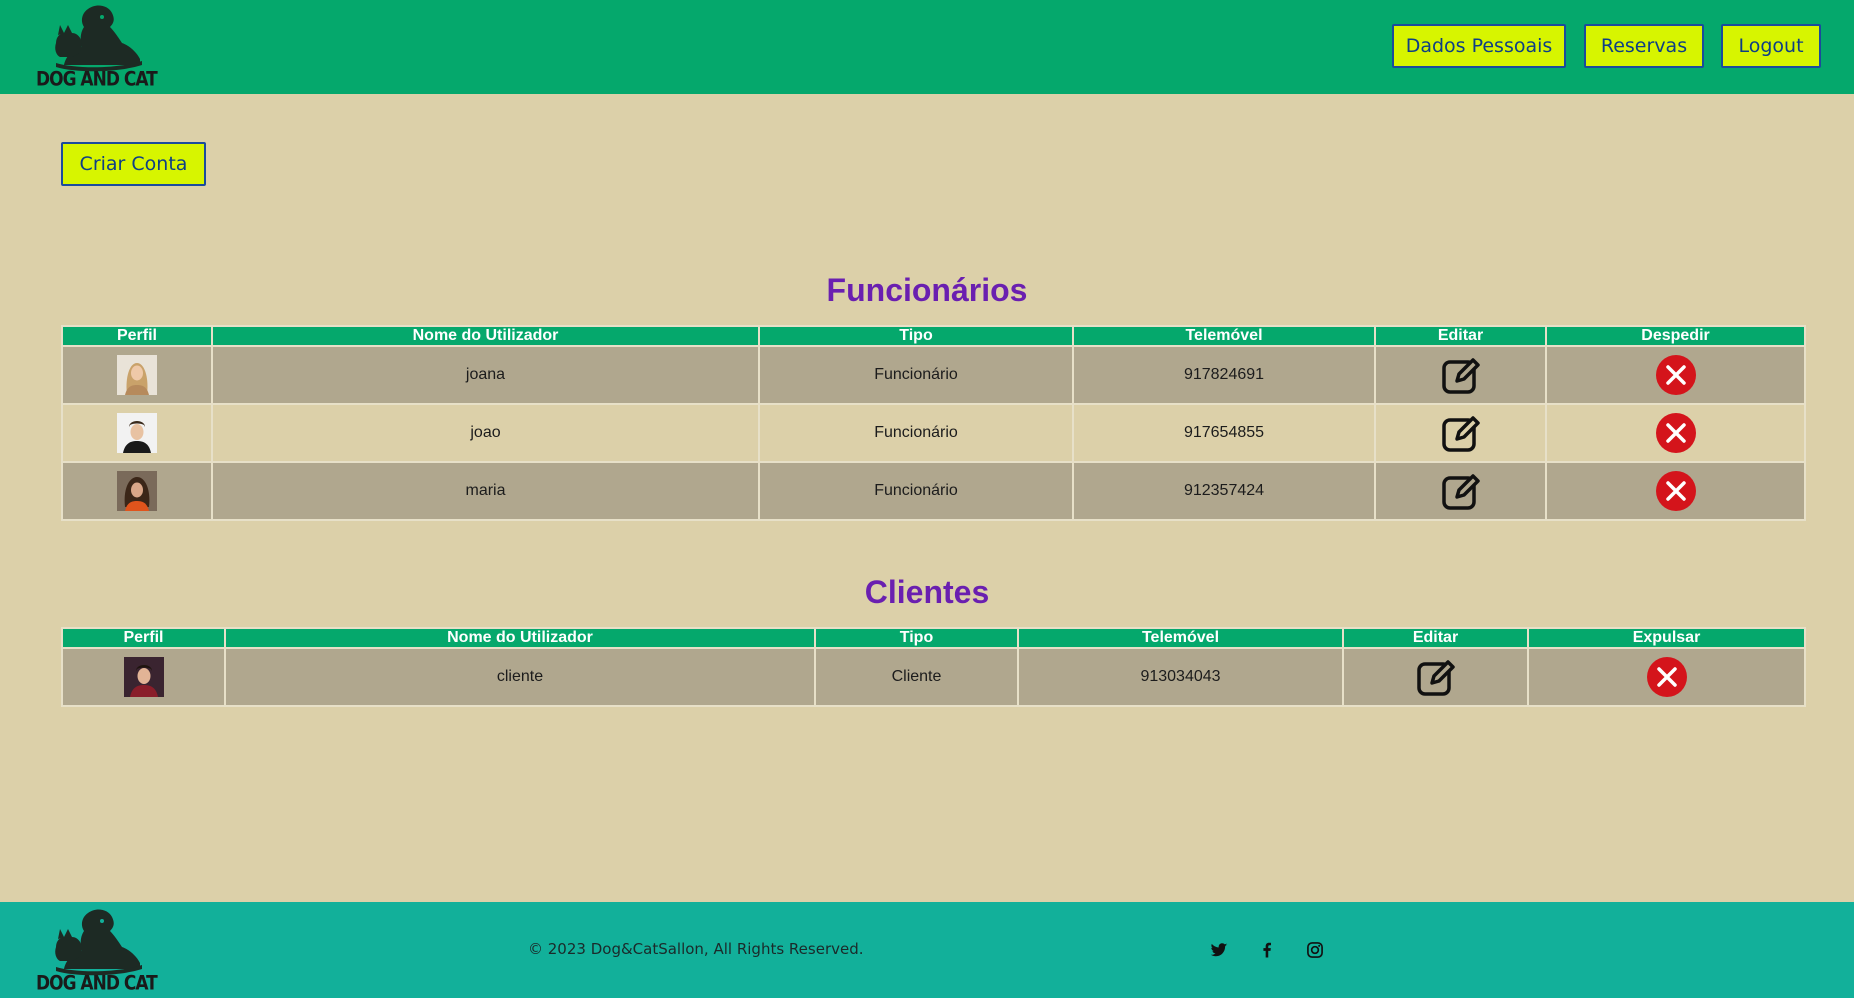  Describe the element at coordinates (97, 983) in the screenshot. I see `footer-logo-text: DOG AND CAT` at that location.